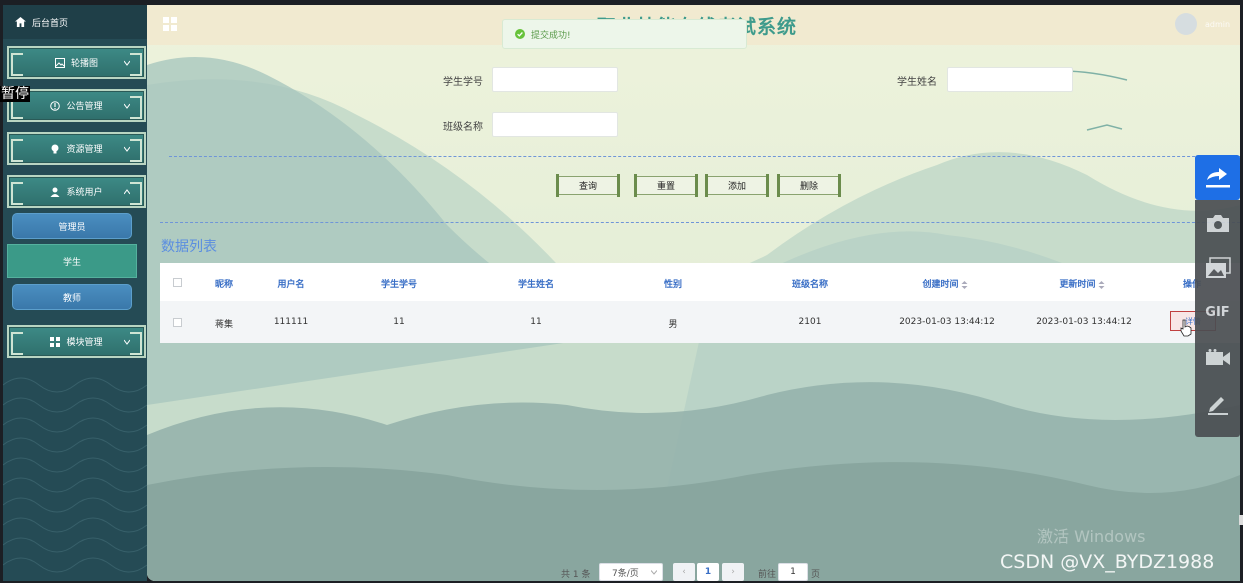 The image size is (1243, 583). Describe the element at coordinates (55, 148) in the screenshot. I see `bulb-icon` at that location.